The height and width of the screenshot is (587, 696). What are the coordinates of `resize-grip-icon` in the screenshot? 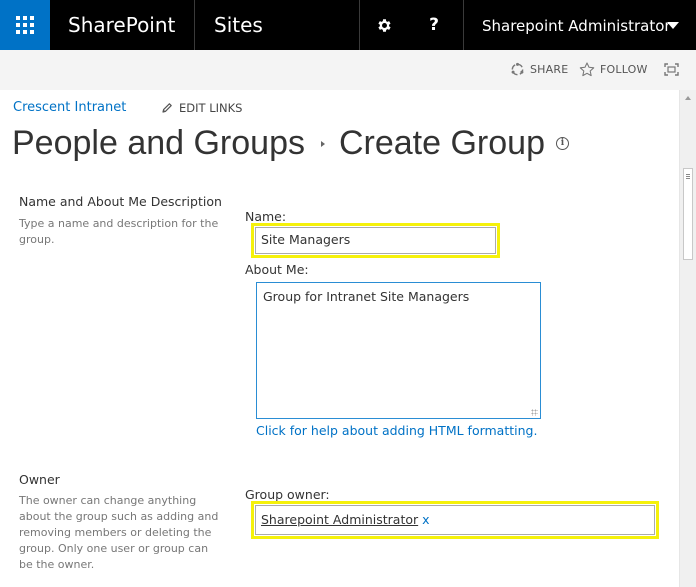 It's located at (534, 412).